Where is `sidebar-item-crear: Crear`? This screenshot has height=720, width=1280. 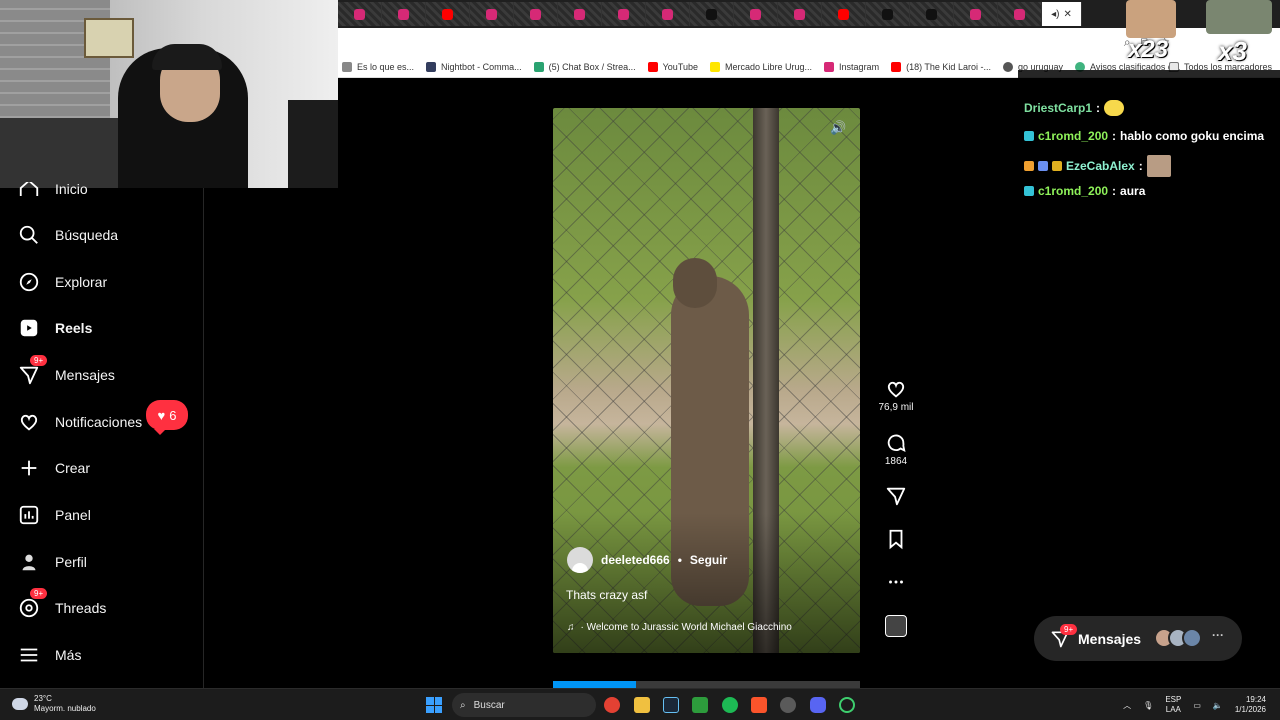
sidebar-item-crear: Crear is located at coordinates (54, 468).